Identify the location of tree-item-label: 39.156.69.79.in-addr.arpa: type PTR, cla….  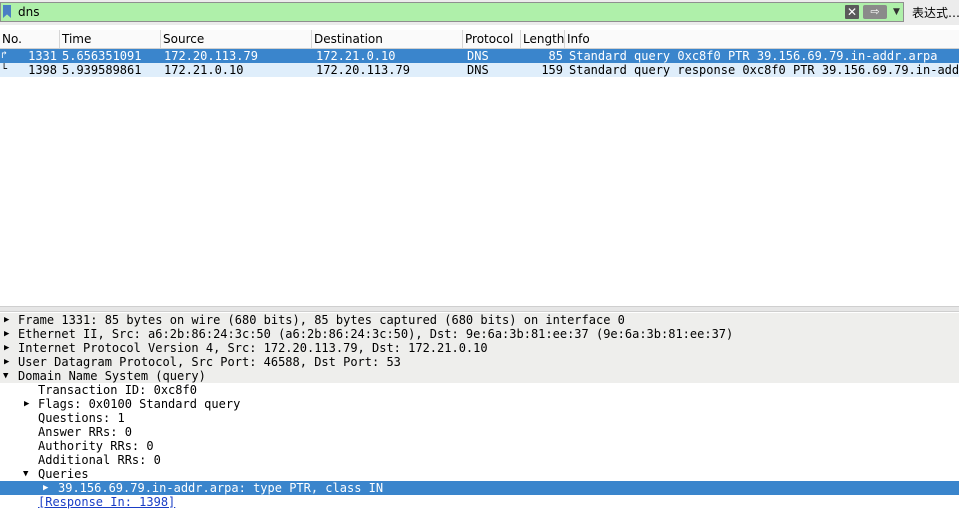
(221, 488).